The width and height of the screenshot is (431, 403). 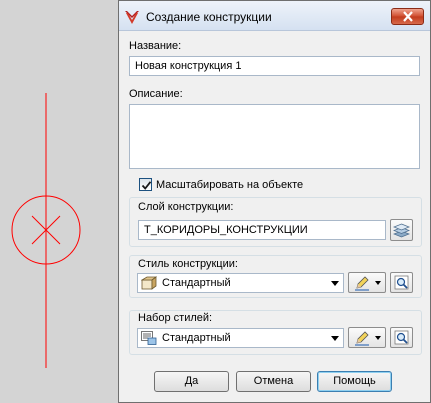 I want to click on style-set-dropdown: Стандартный, so click(x=240, y=338).